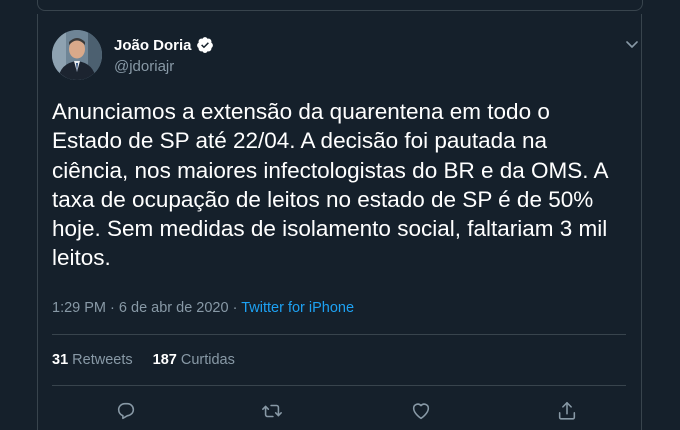  I want to click on retweets-label: Retweets, so click(102, 360).